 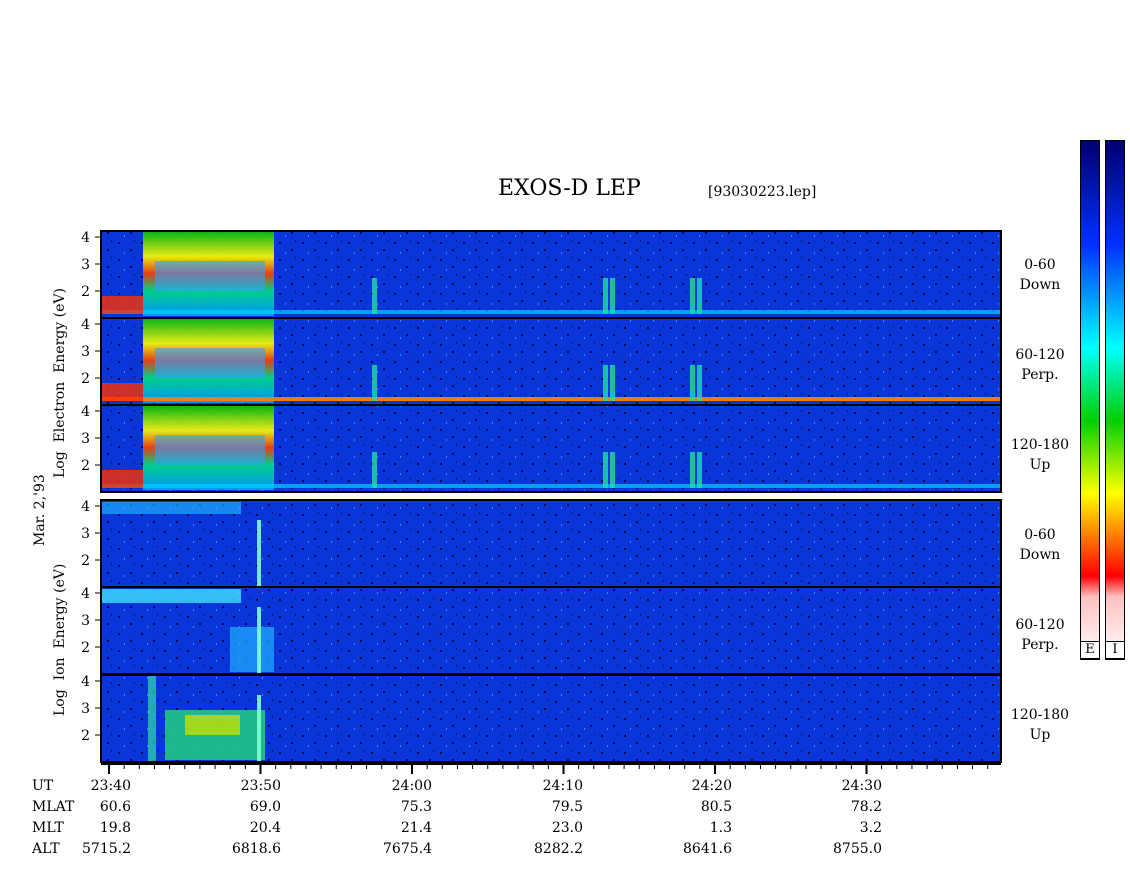 What do you see at coordinates (115, 828) in the screenshot?
I see `ephemeris-mlt-value: 19.8` at bounding box center [115, 828].